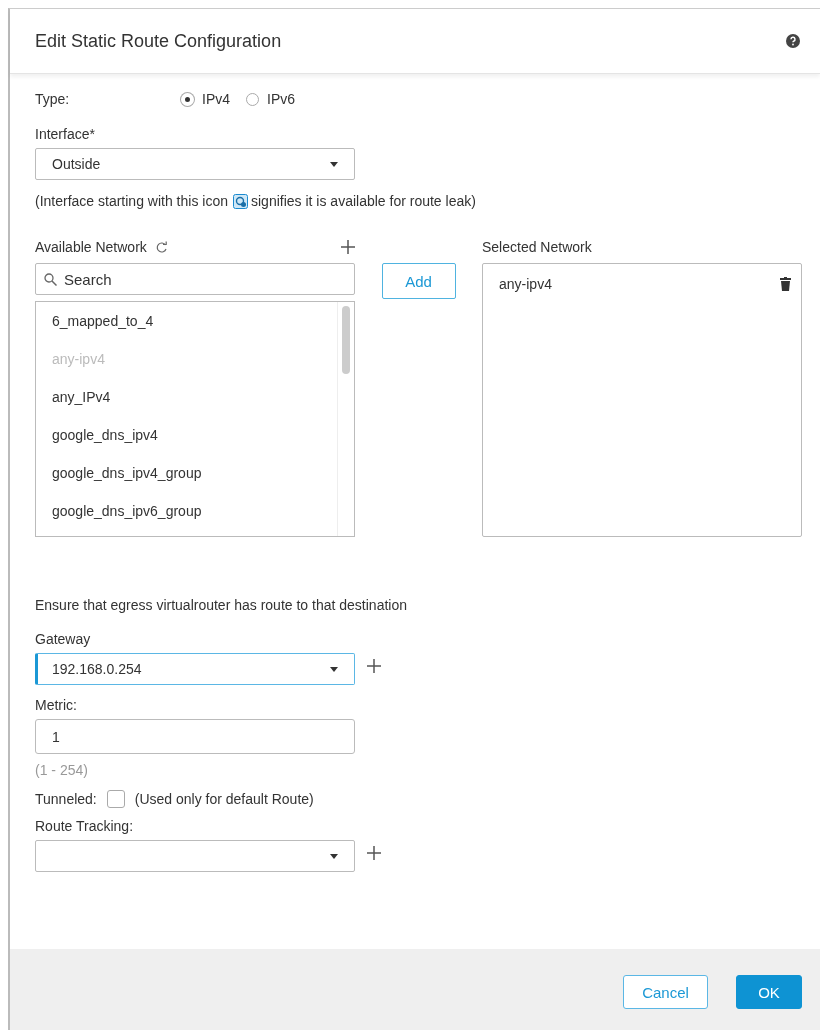 The image size is (820, 1030). Describe the element at coordinates (66, 799) in the screenshot. I see `tunneled-label: Tunneled:` at that location.